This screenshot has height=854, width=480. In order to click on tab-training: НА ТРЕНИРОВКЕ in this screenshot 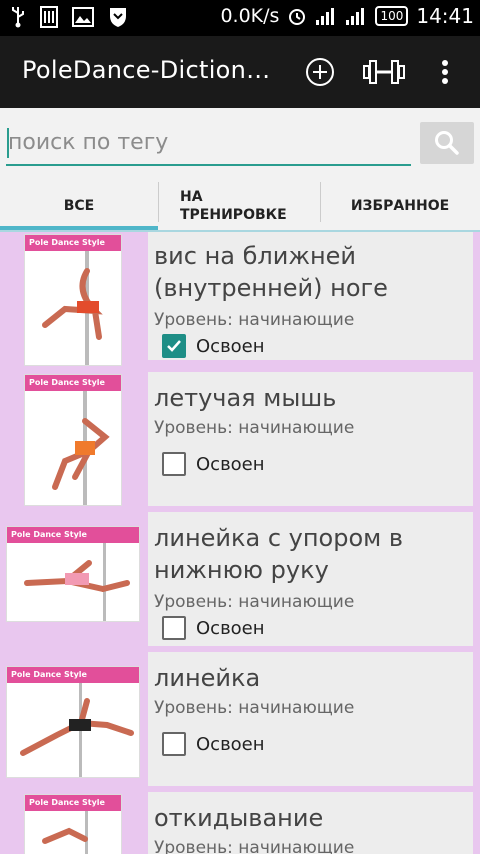, I will do `click(239, 206)`.